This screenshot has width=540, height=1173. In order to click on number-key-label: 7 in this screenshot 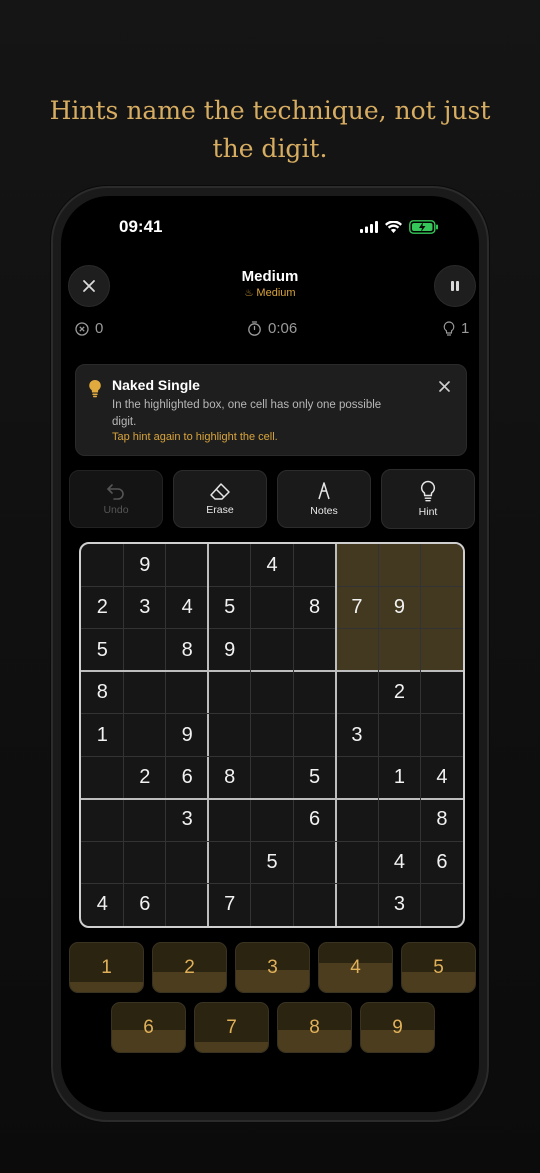, I will do `click(231, 1027)`.